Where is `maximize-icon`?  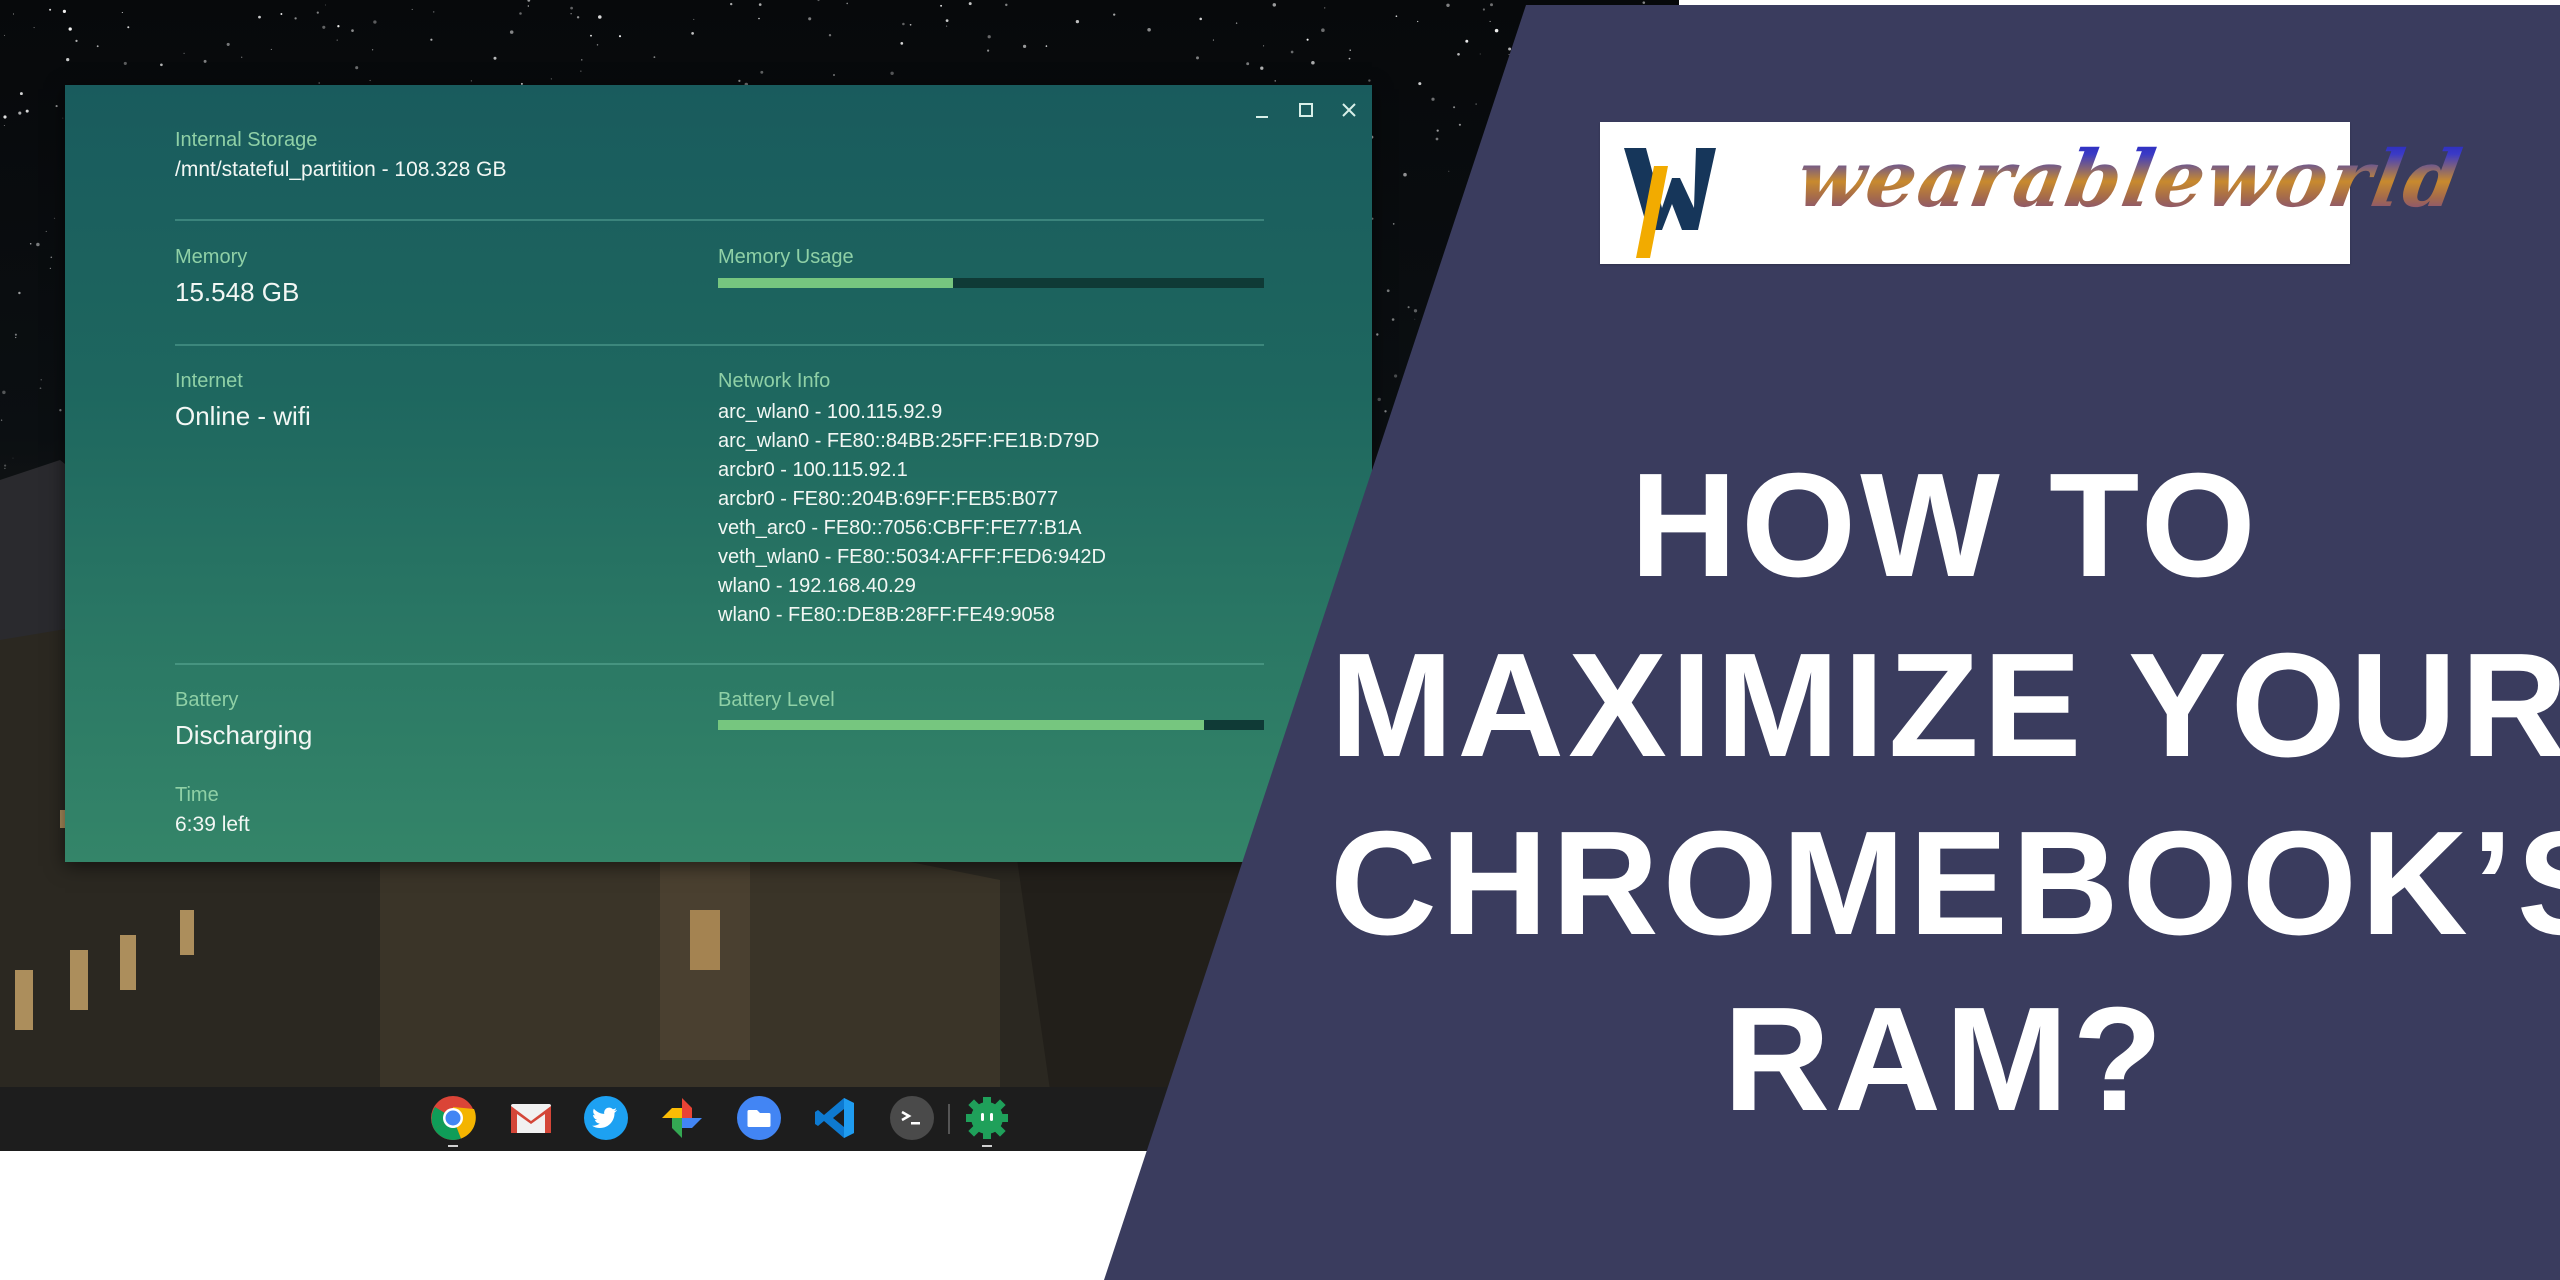 maximize-icon is located at coordinates (1306, 110).